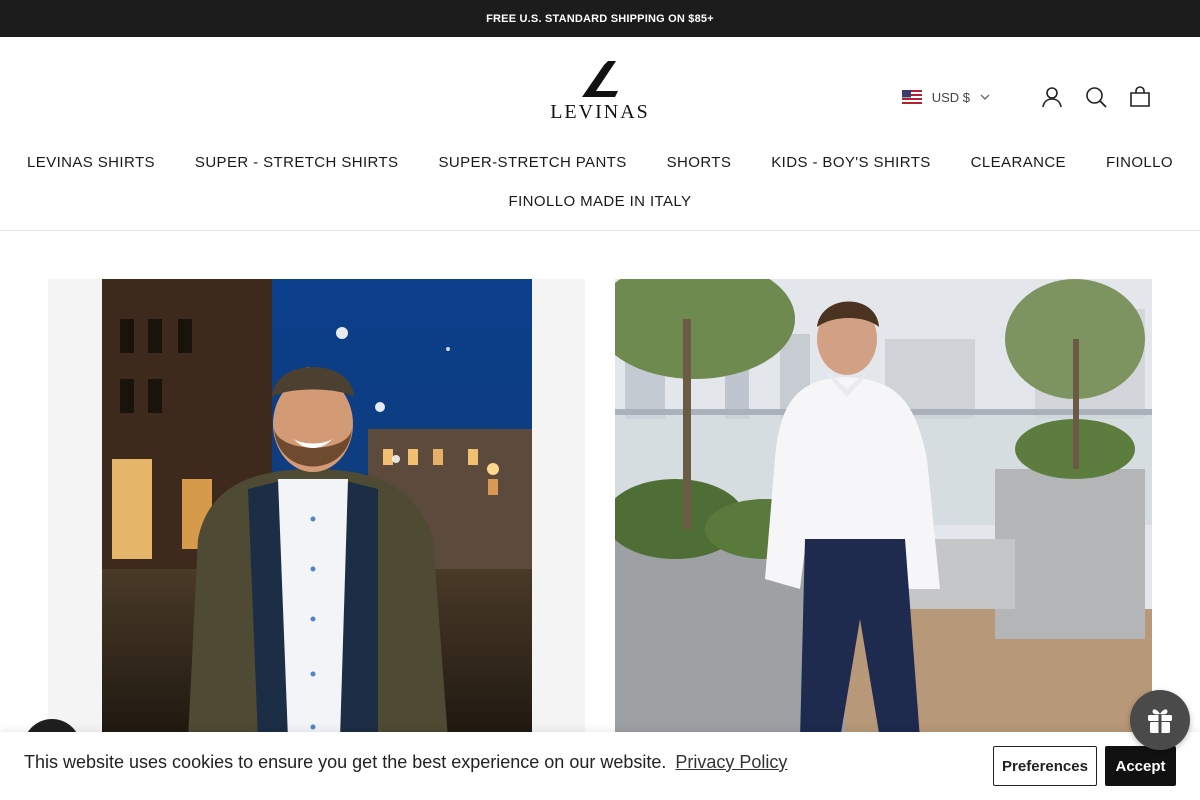 This screenshot has height=800, width=1200. I want to click on currency-selector: USD $, so click(945, 97).